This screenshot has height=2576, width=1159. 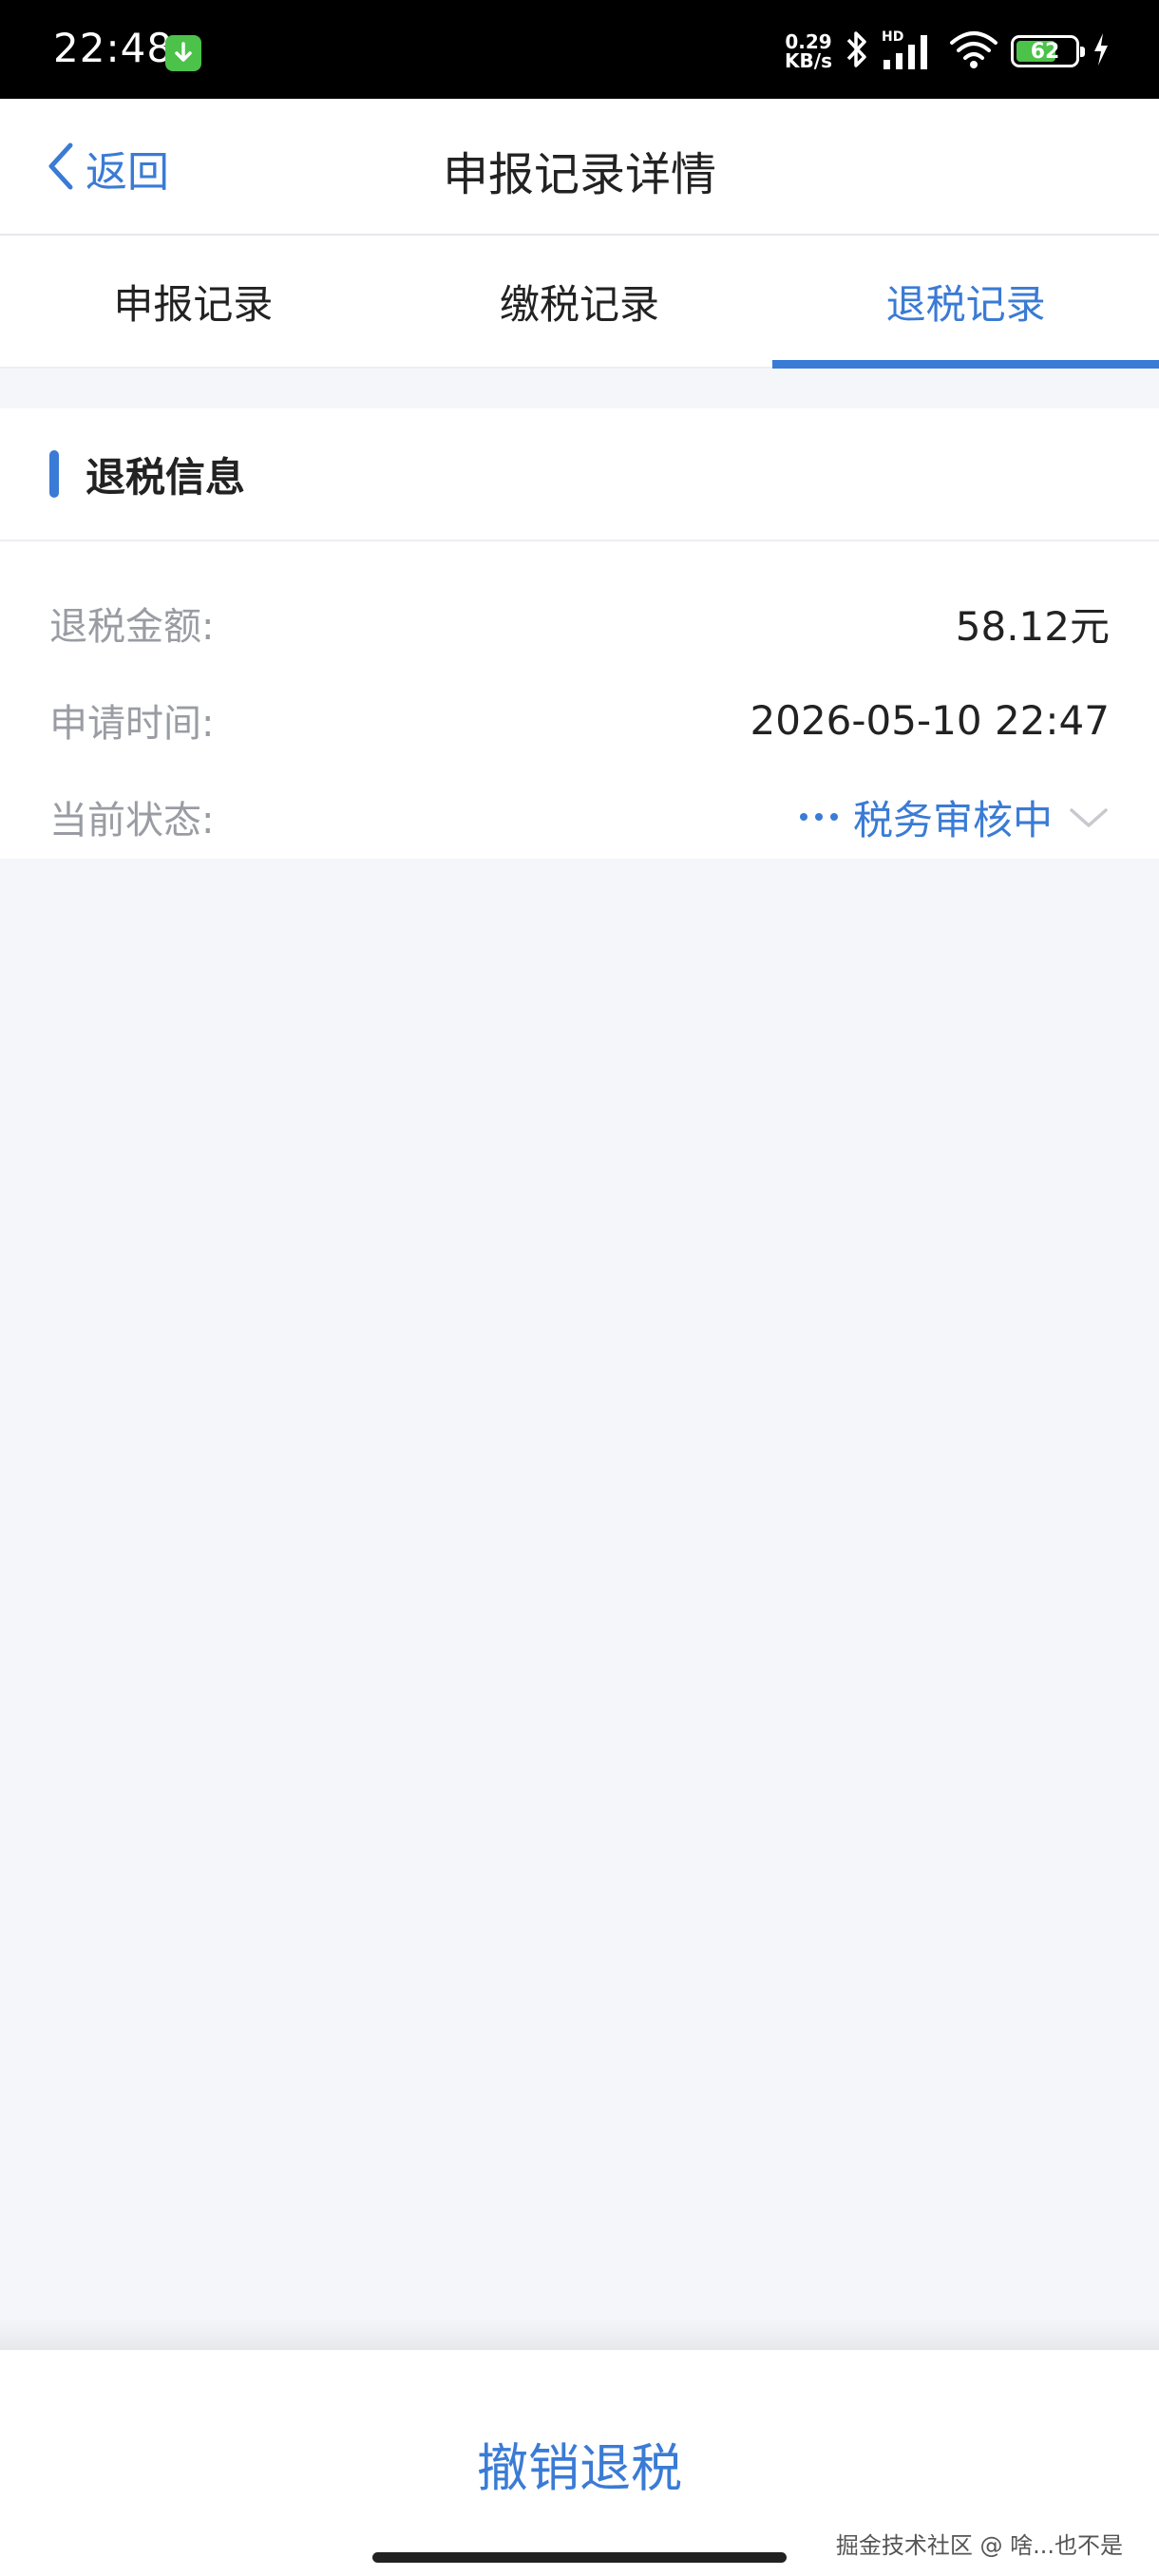 What do you see at coordinates (166, 477) in the screenshot?
I see `section-title: 退税信息` at bounding box center [166, 477].